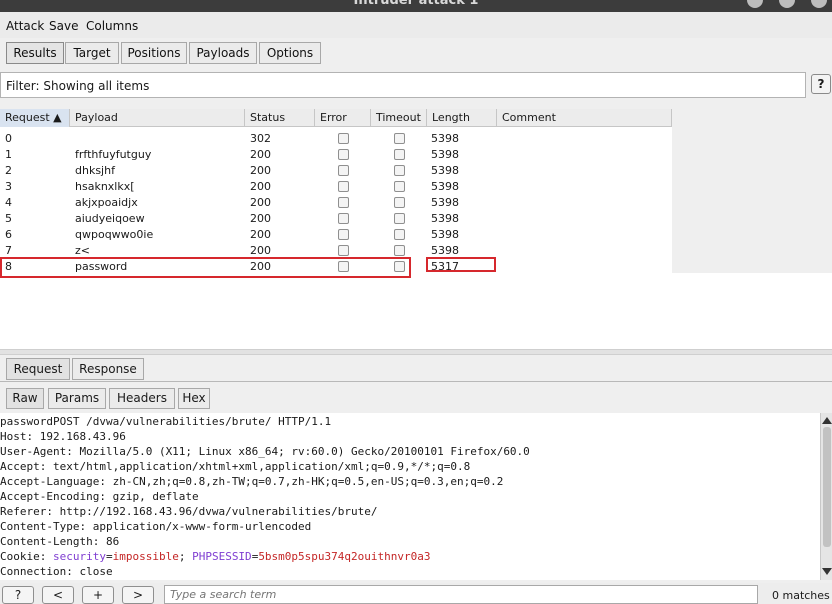 The image size is (832, 604). Describe the element at coordinates (336, 155) in the screenshot. I see `table-row: 1 frfthfuyfutguy 200 5398` at that location.